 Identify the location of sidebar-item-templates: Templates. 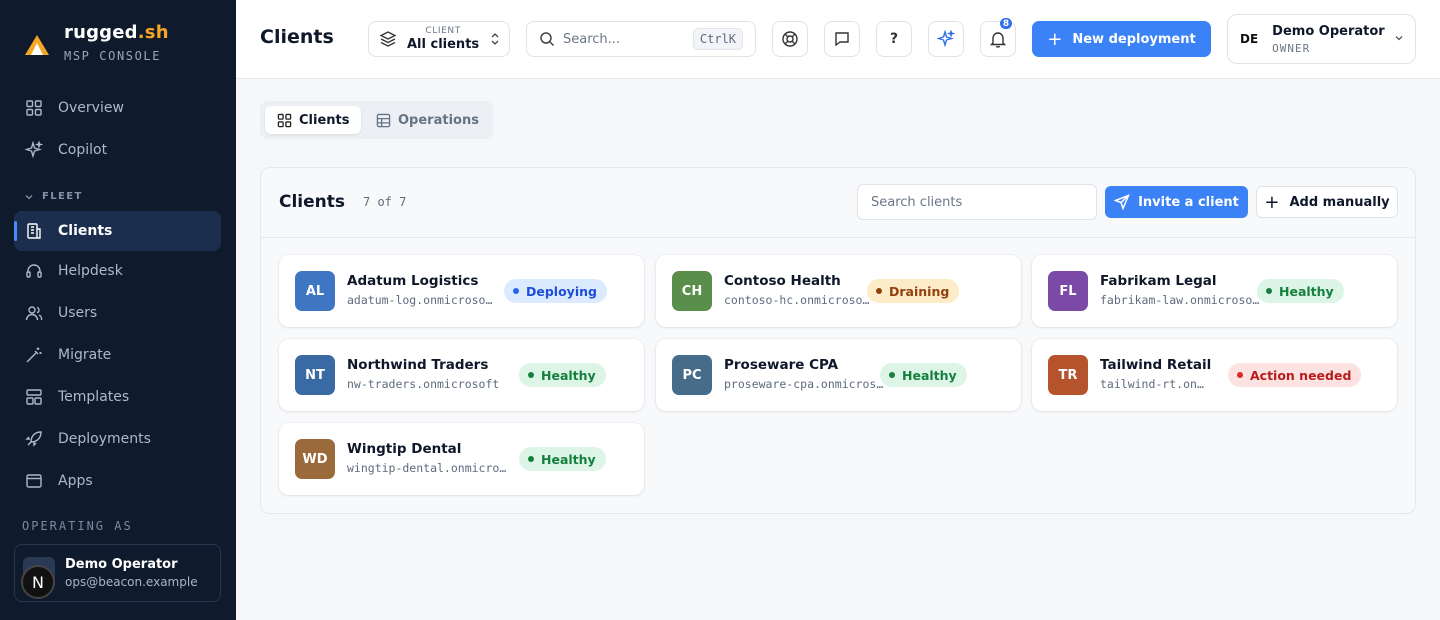
(117, 397).